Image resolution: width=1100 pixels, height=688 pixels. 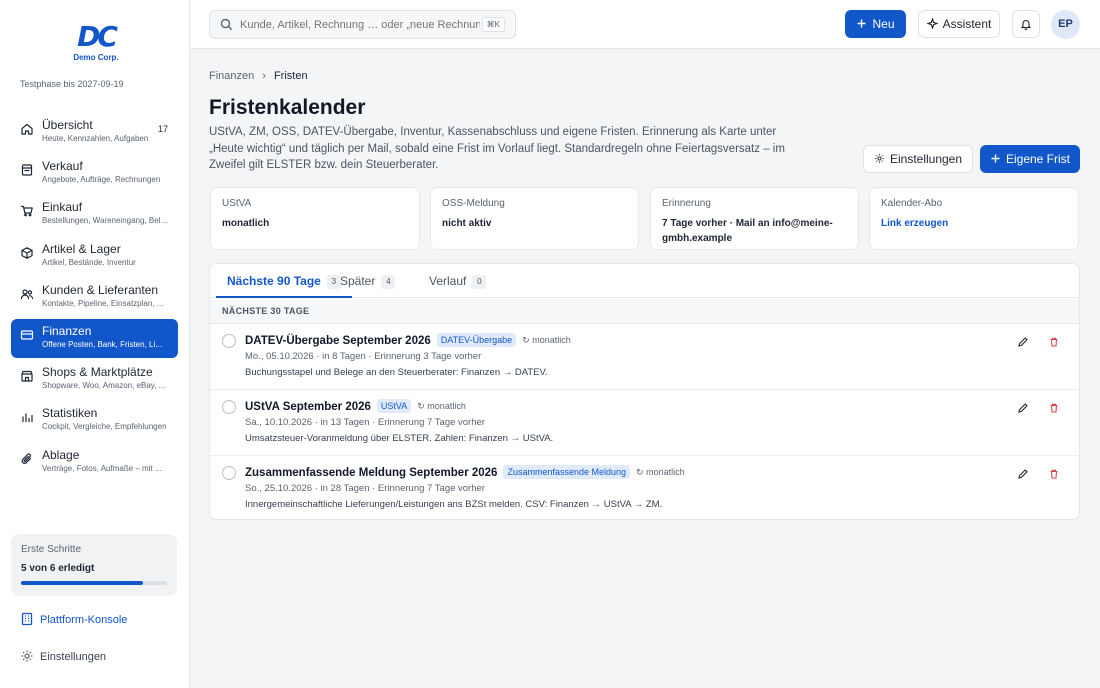 What do you see at coordinates (82, 583) in the screenshot?
I see `steps-progress-fill` at bounding box center [82, 583].